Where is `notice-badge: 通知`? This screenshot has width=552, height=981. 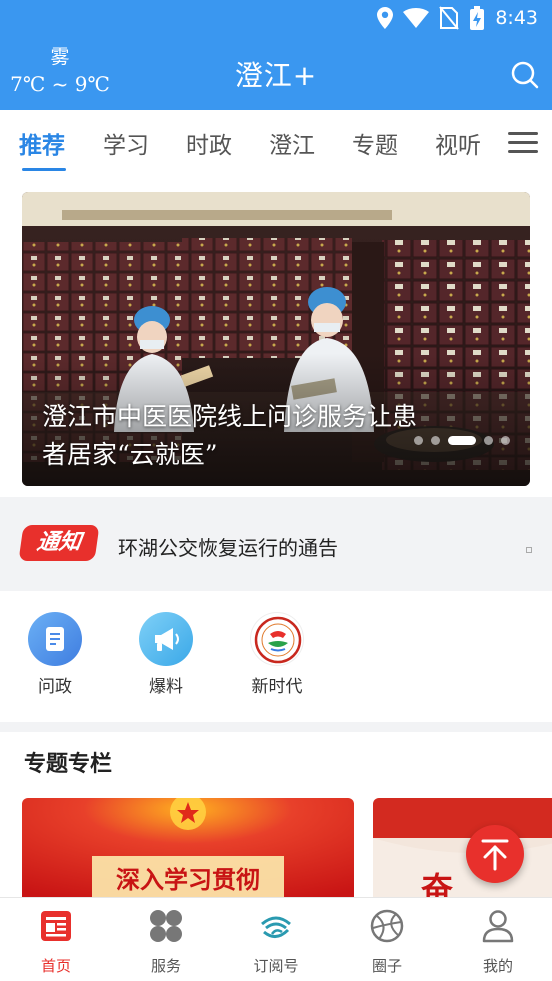 notice-badge: 通知 is located at coordinates (59, 543).